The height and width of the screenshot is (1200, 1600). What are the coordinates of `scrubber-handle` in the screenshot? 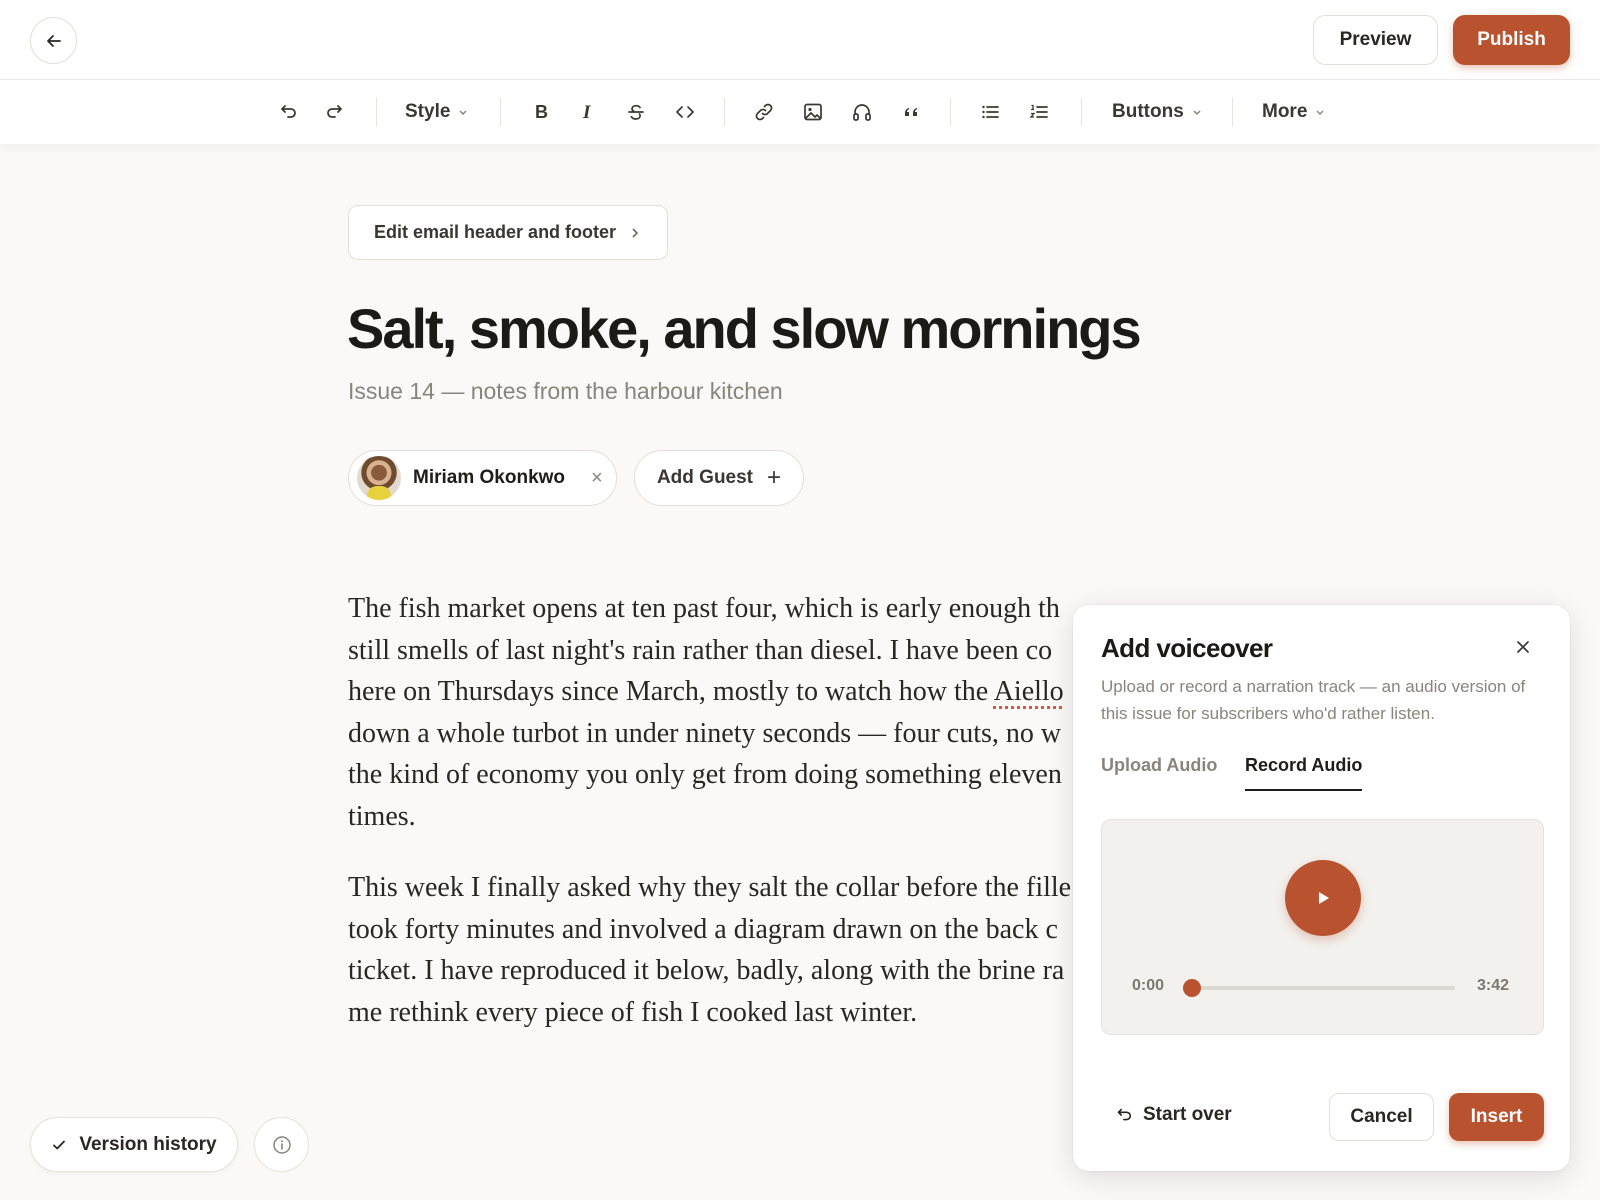 It's located at (1192, 988).